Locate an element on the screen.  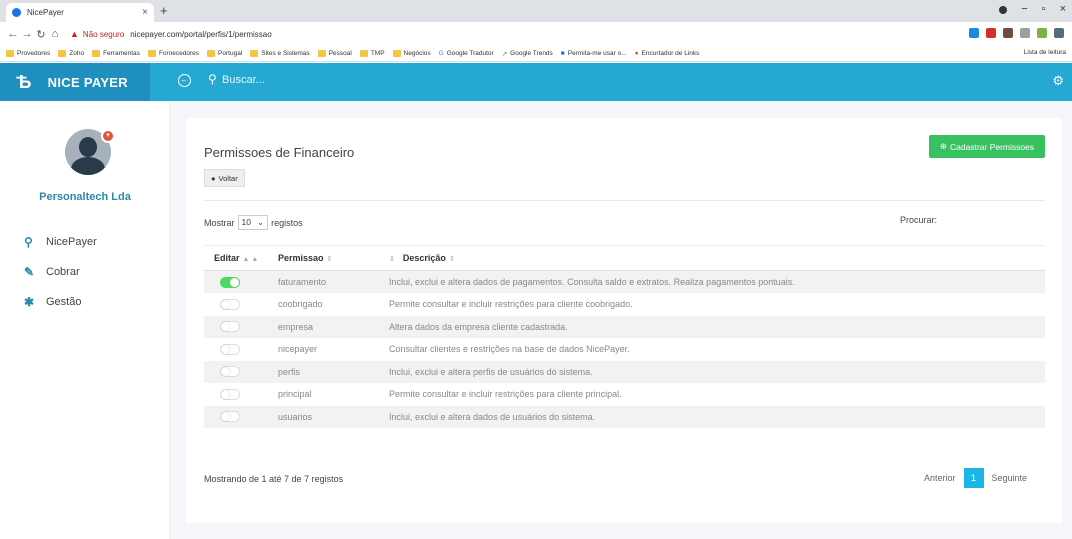
brand: Ѣ NICE PAYER is located at coordinates (75, 82).